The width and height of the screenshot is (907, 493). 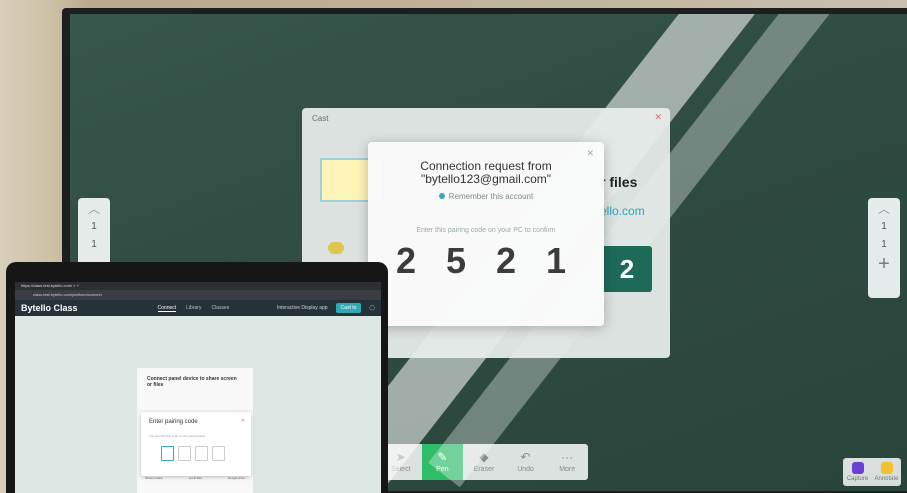 What do you see at coordinates (442, 457) in the screenshot?
I see `pen-icon: ✎` at bounding box center [442, 457].